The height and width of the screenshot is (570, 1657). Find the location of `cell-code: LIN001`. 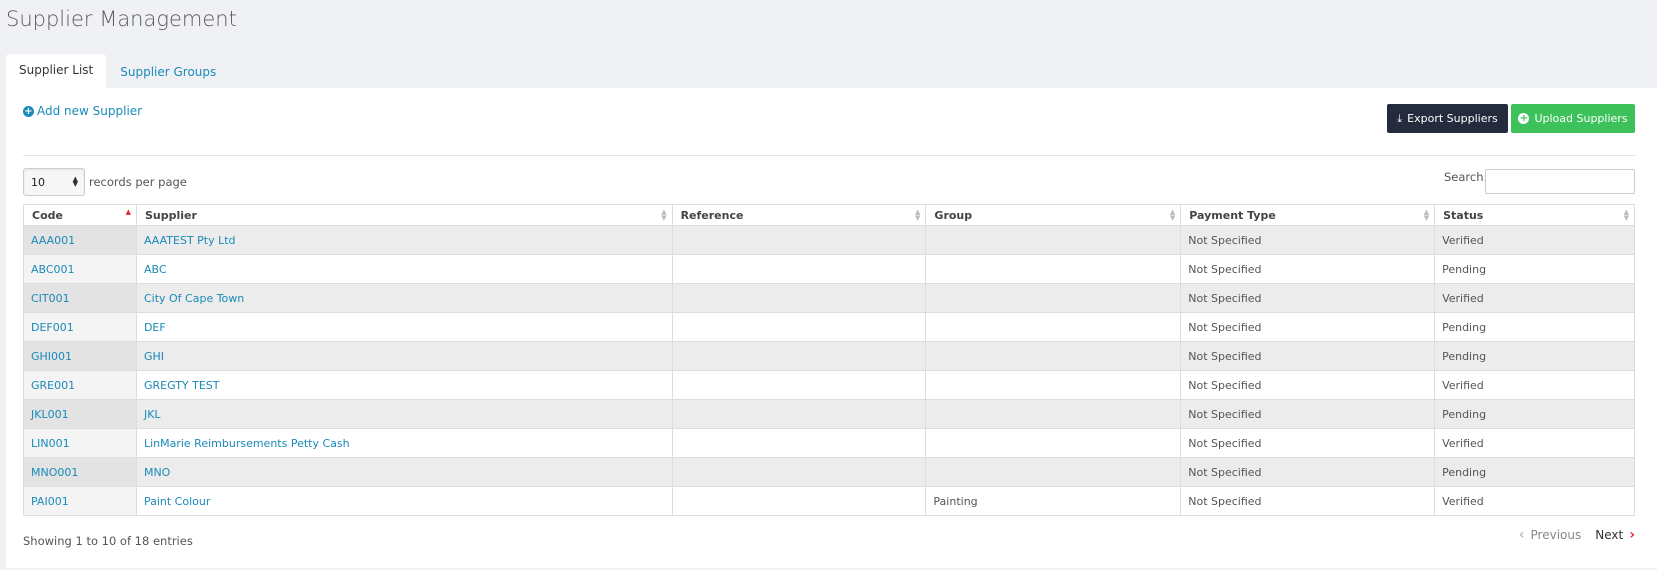

cell-code: LIN001 is located at coordinates (80, 443).